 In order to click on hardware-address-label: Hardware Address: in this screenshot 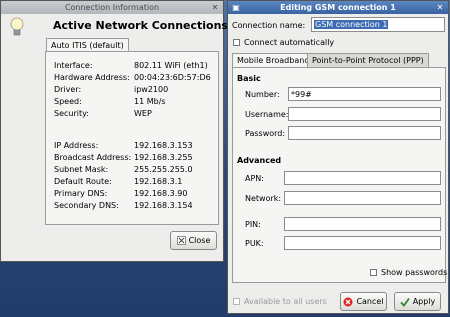, I will do `click(92, 77)`.